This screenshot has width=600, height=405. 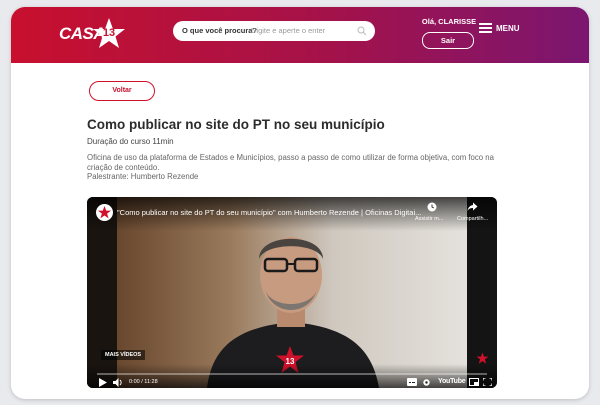 I want to click on hamburger-icon, so click(x=485, y=28).